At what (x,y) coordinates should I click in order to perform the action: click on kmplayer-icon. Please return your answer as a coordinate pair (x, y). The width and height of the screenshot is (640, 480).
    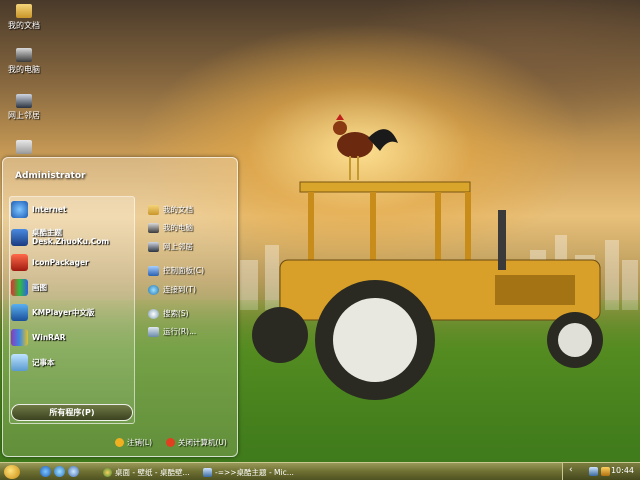
    Looking at the image, I should click on (19, 312).